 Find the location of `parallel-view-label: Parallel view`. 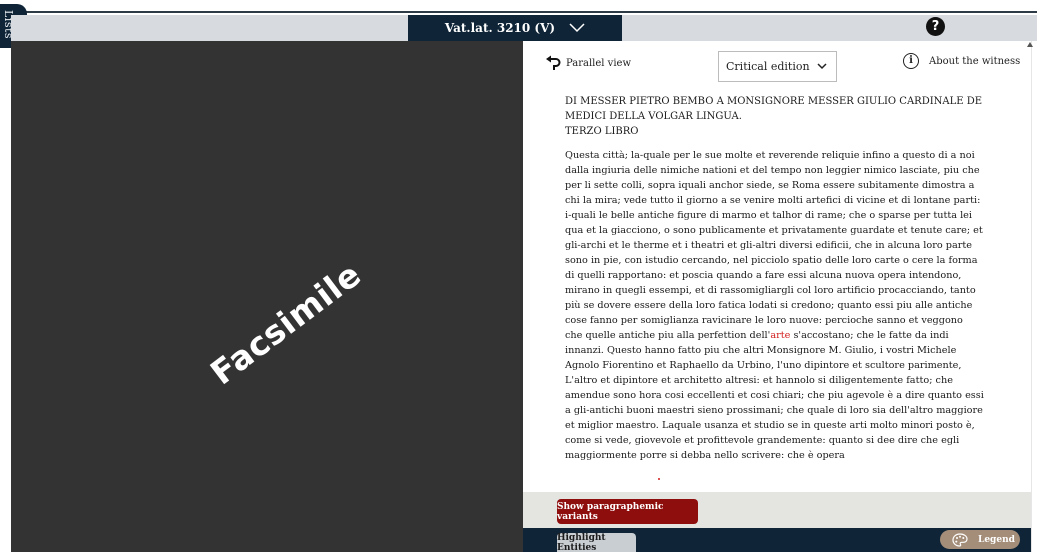

parallel-view-label: Parallel view is located at coordinates (598, 63).